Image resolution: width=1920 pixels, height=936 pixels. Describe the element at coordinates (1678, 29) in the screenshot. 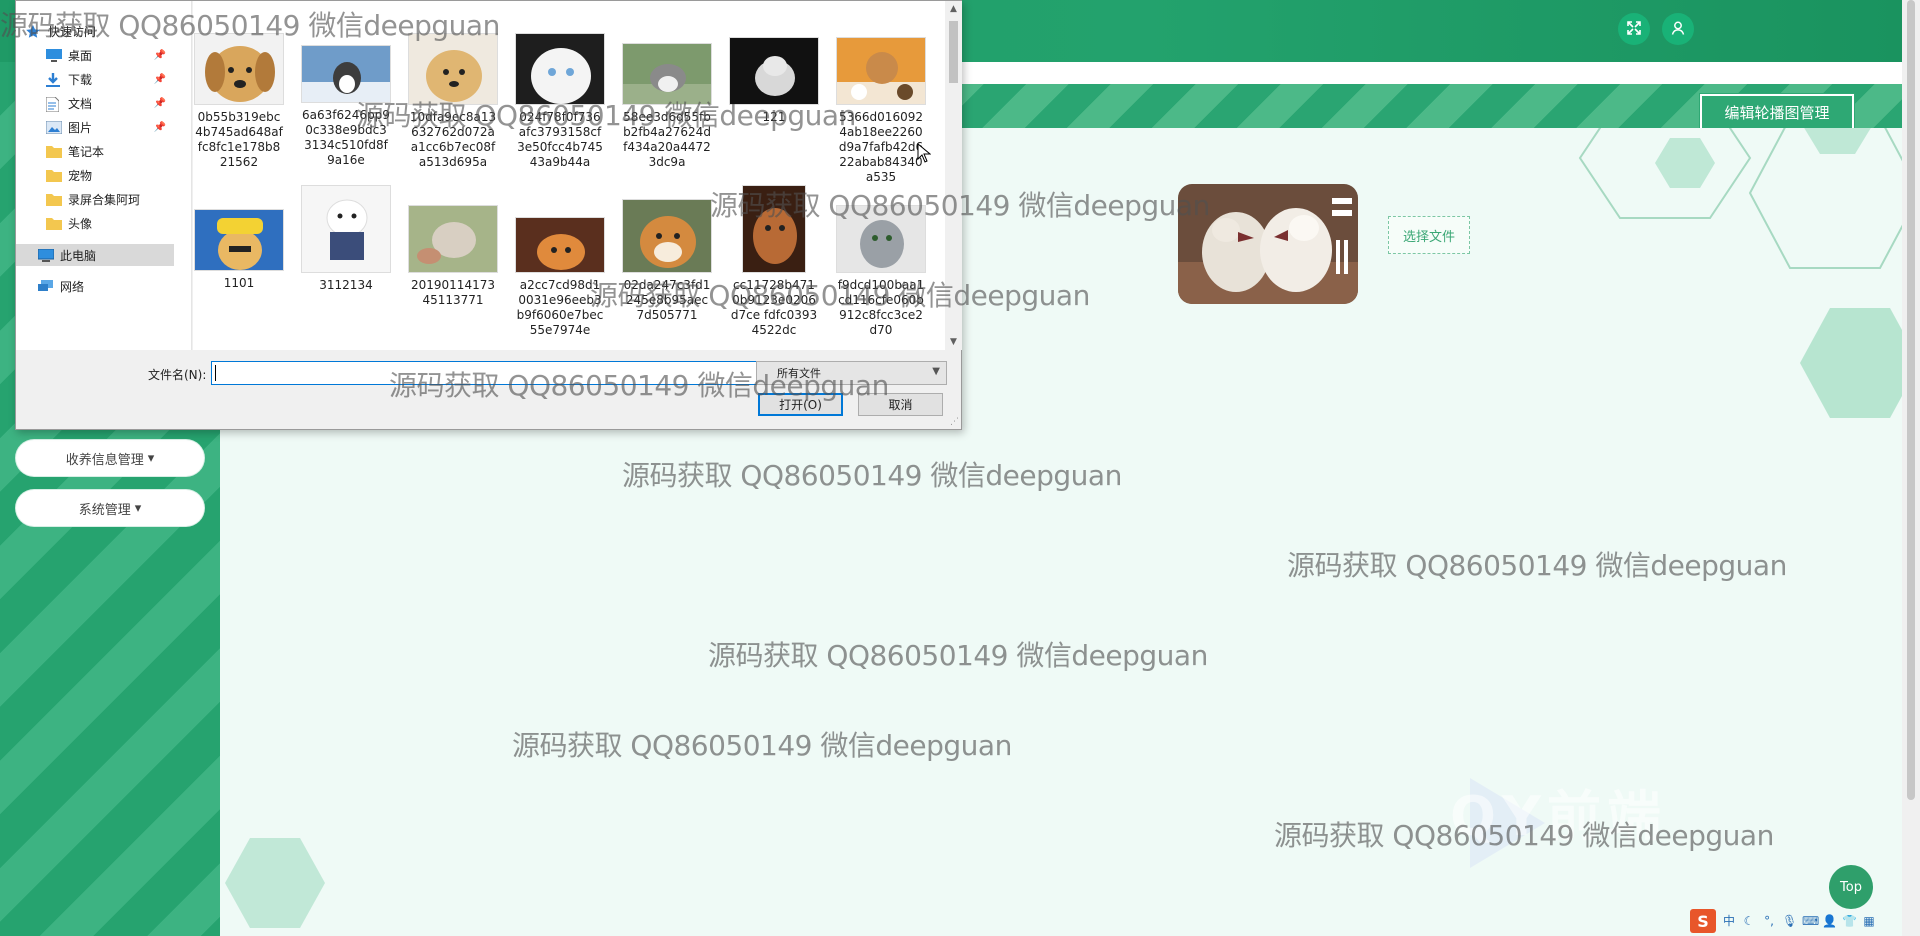

I see `user-button` at that location.